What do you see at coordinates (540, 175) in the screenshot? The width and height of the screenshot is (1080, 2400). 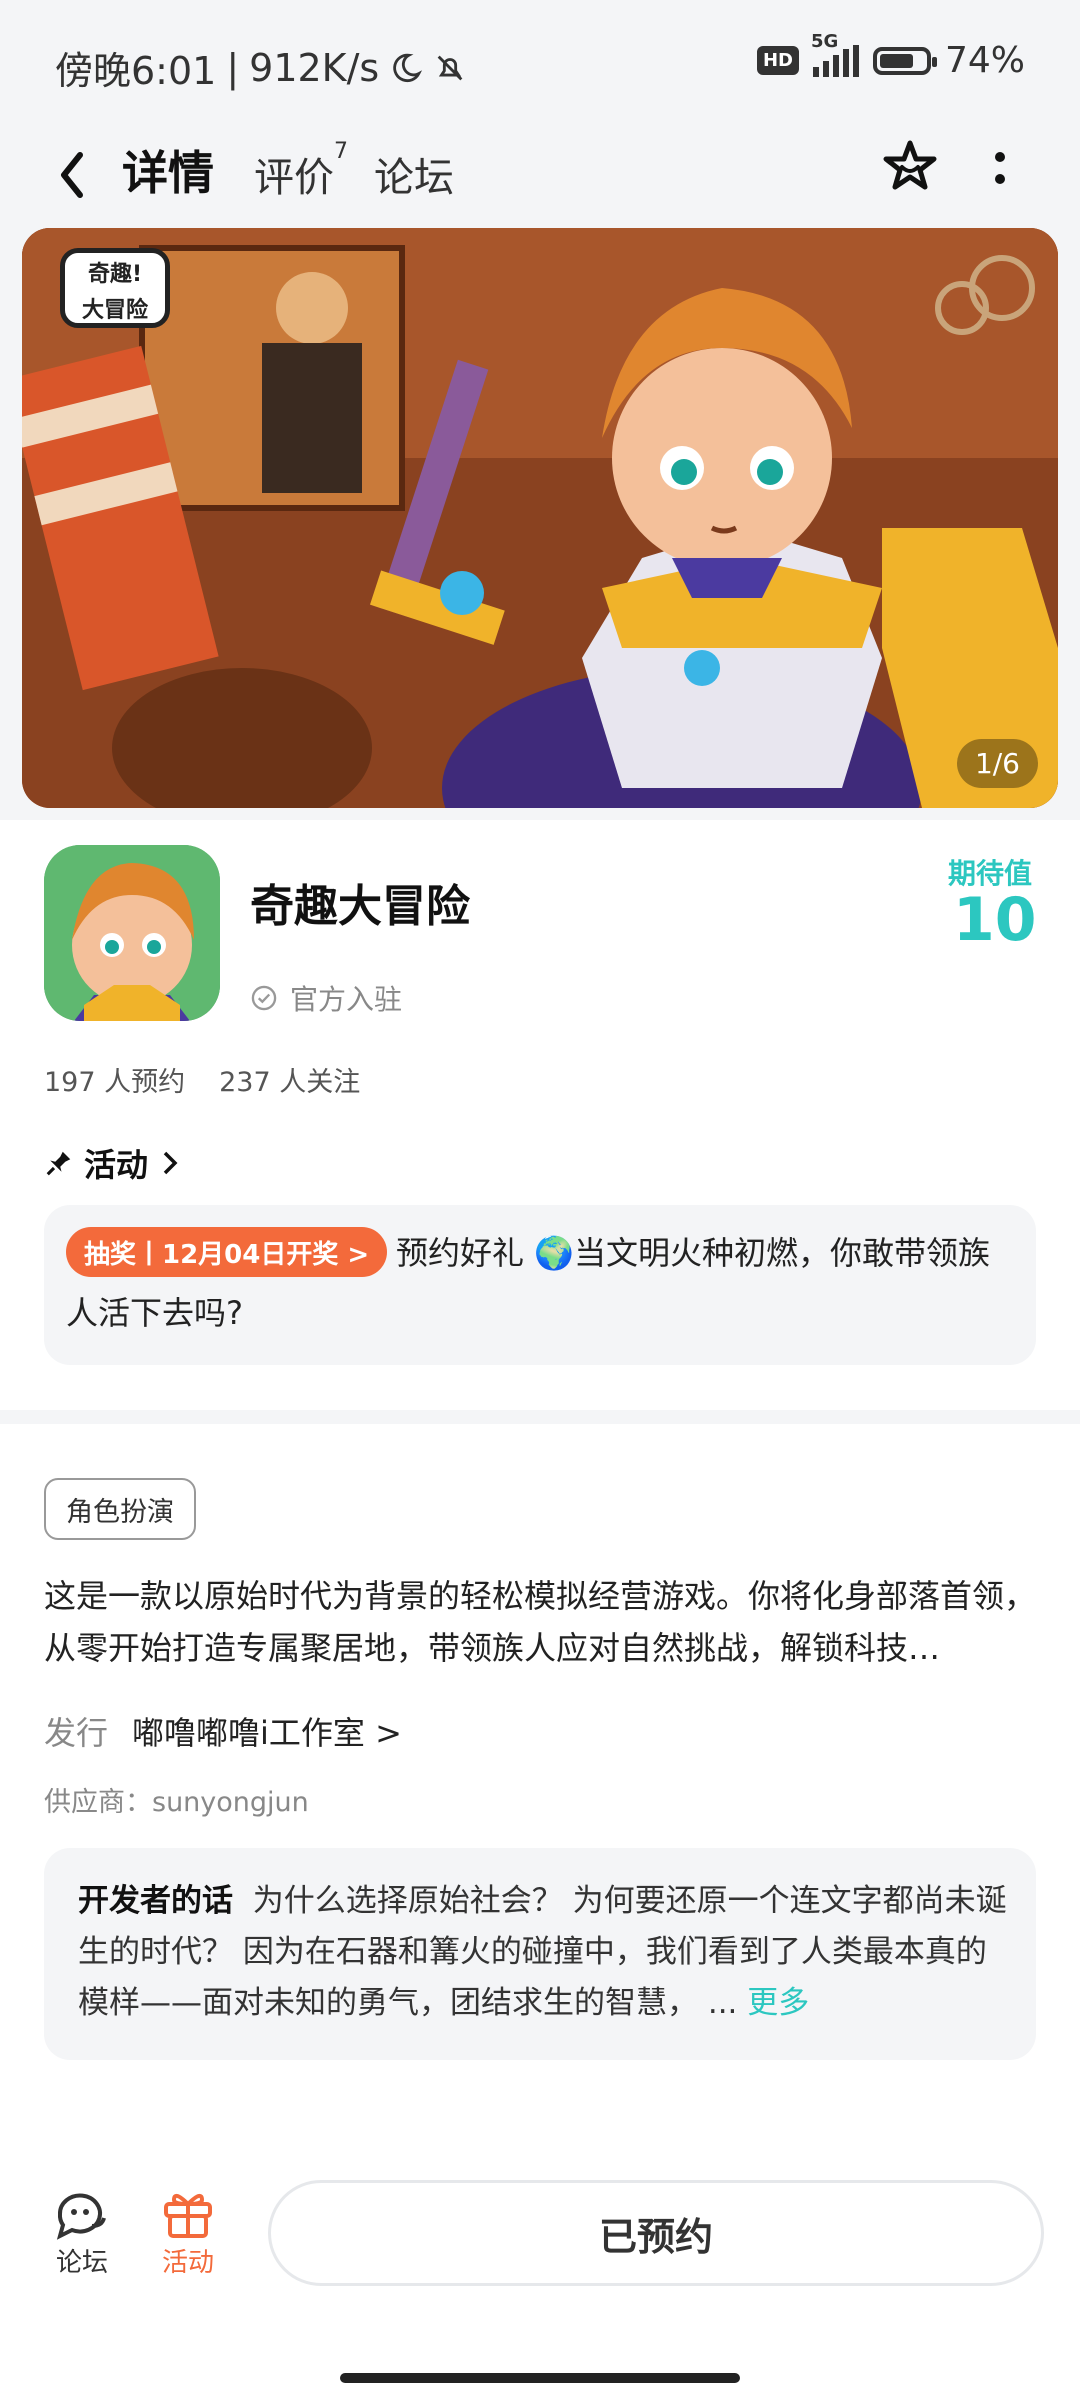 I see `nav-bar: 详情 评价 7 论坛` at bounding box center [540, 175].